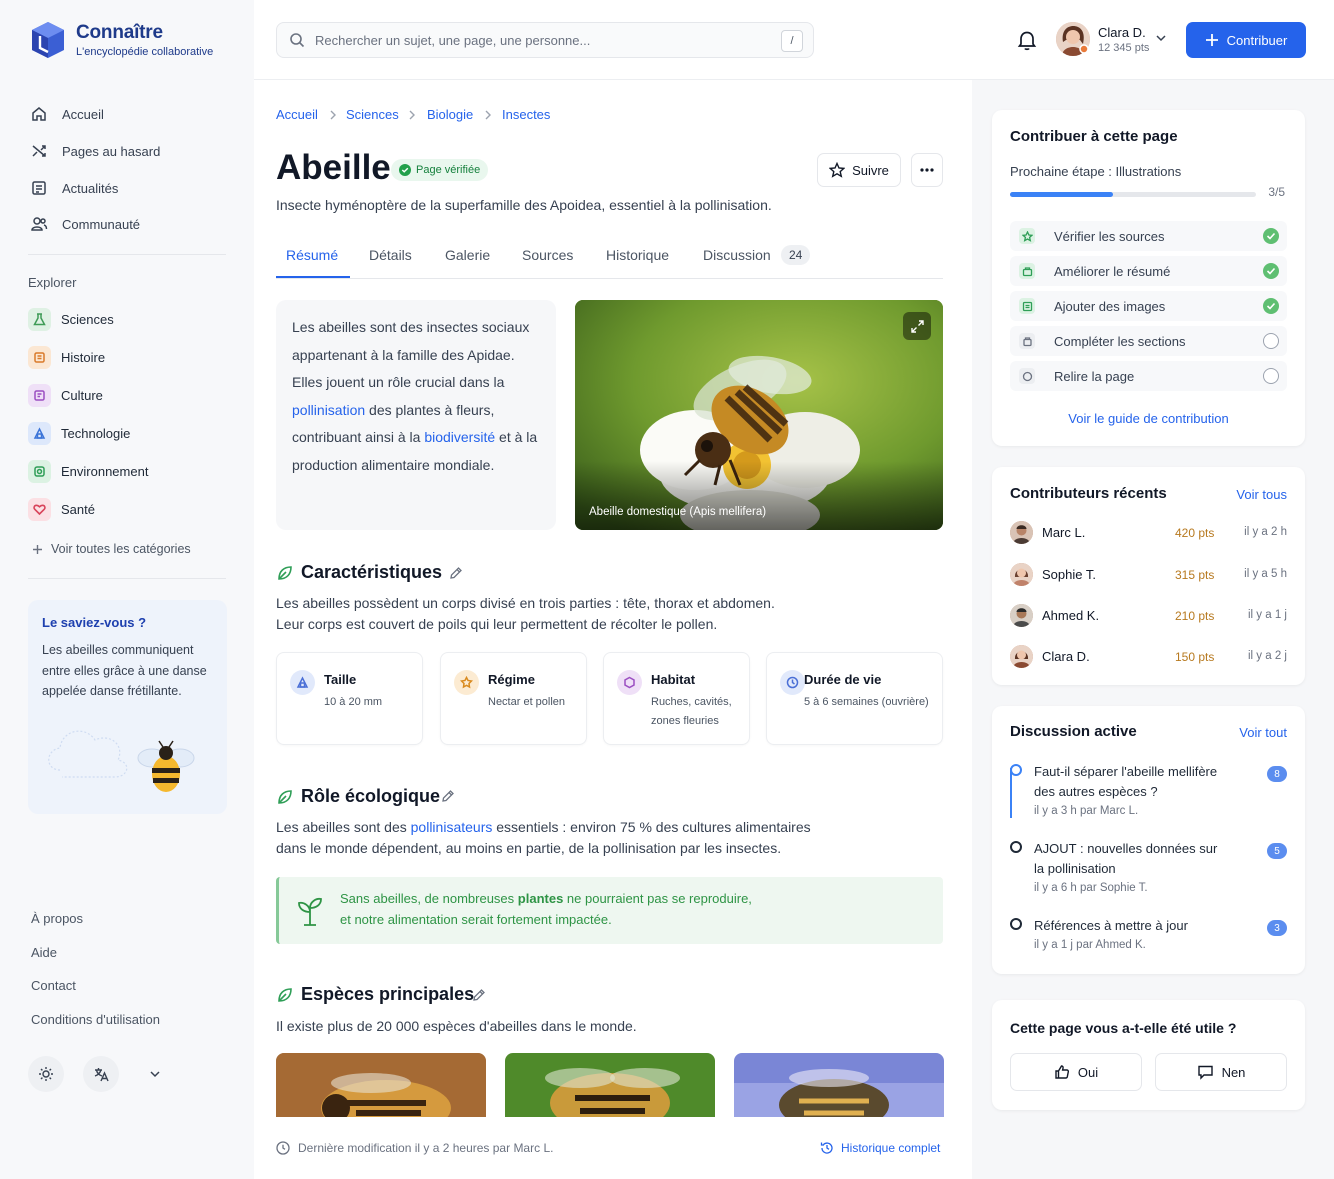 The width and height of the screenshot is (1334, 1179). Describe the element at coordinates (390, 255) in the screenshot. I see `tab-details: Détails` at that location.